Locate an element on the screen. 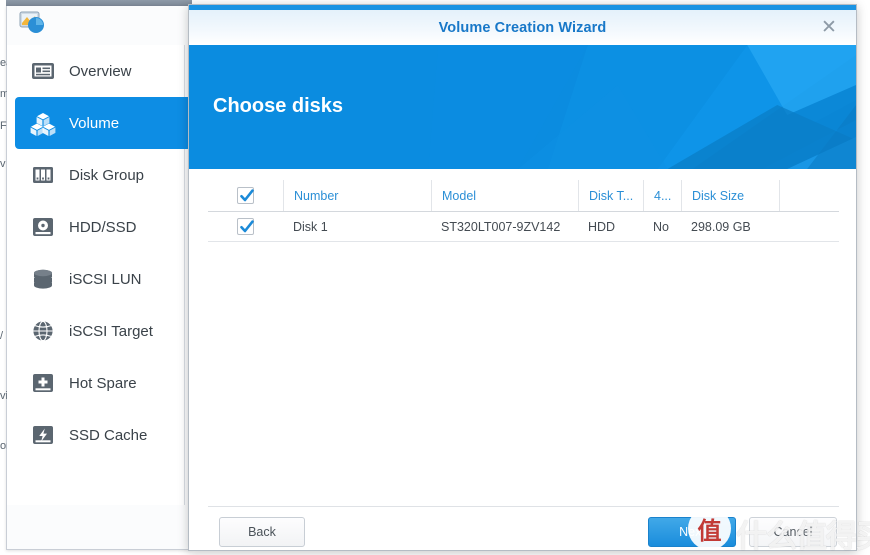 This screenshot has height=555, width=870. globe-icon is located at coordinates (43, 331).